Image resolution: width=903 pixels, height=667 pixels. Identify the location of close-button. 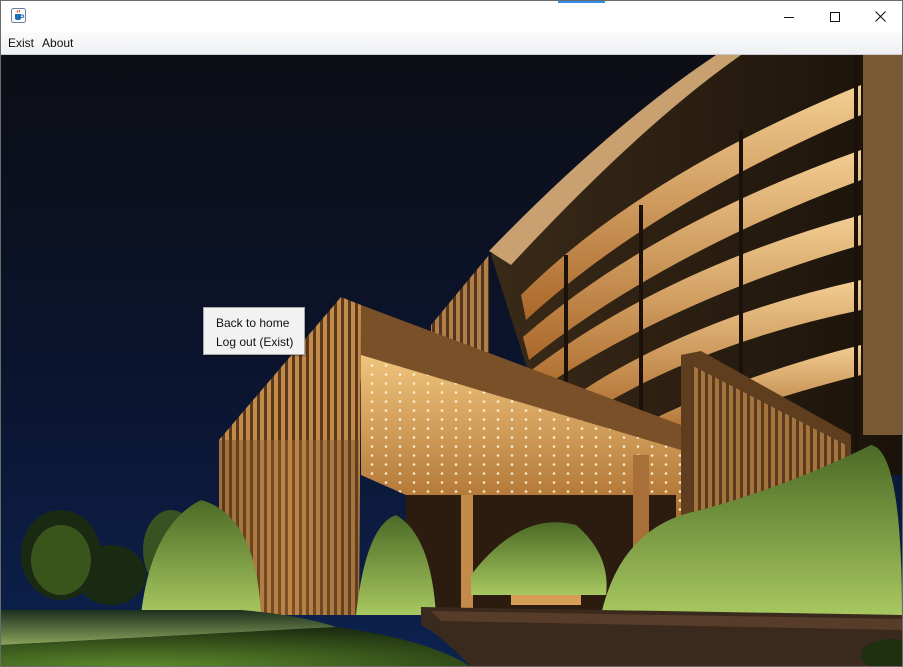
(879, 16).